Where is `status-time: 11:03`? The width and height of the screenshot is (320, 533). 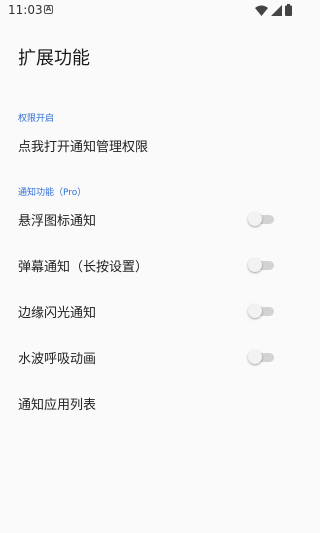 status-time: 11:03 is located at coordinates (25, 10).